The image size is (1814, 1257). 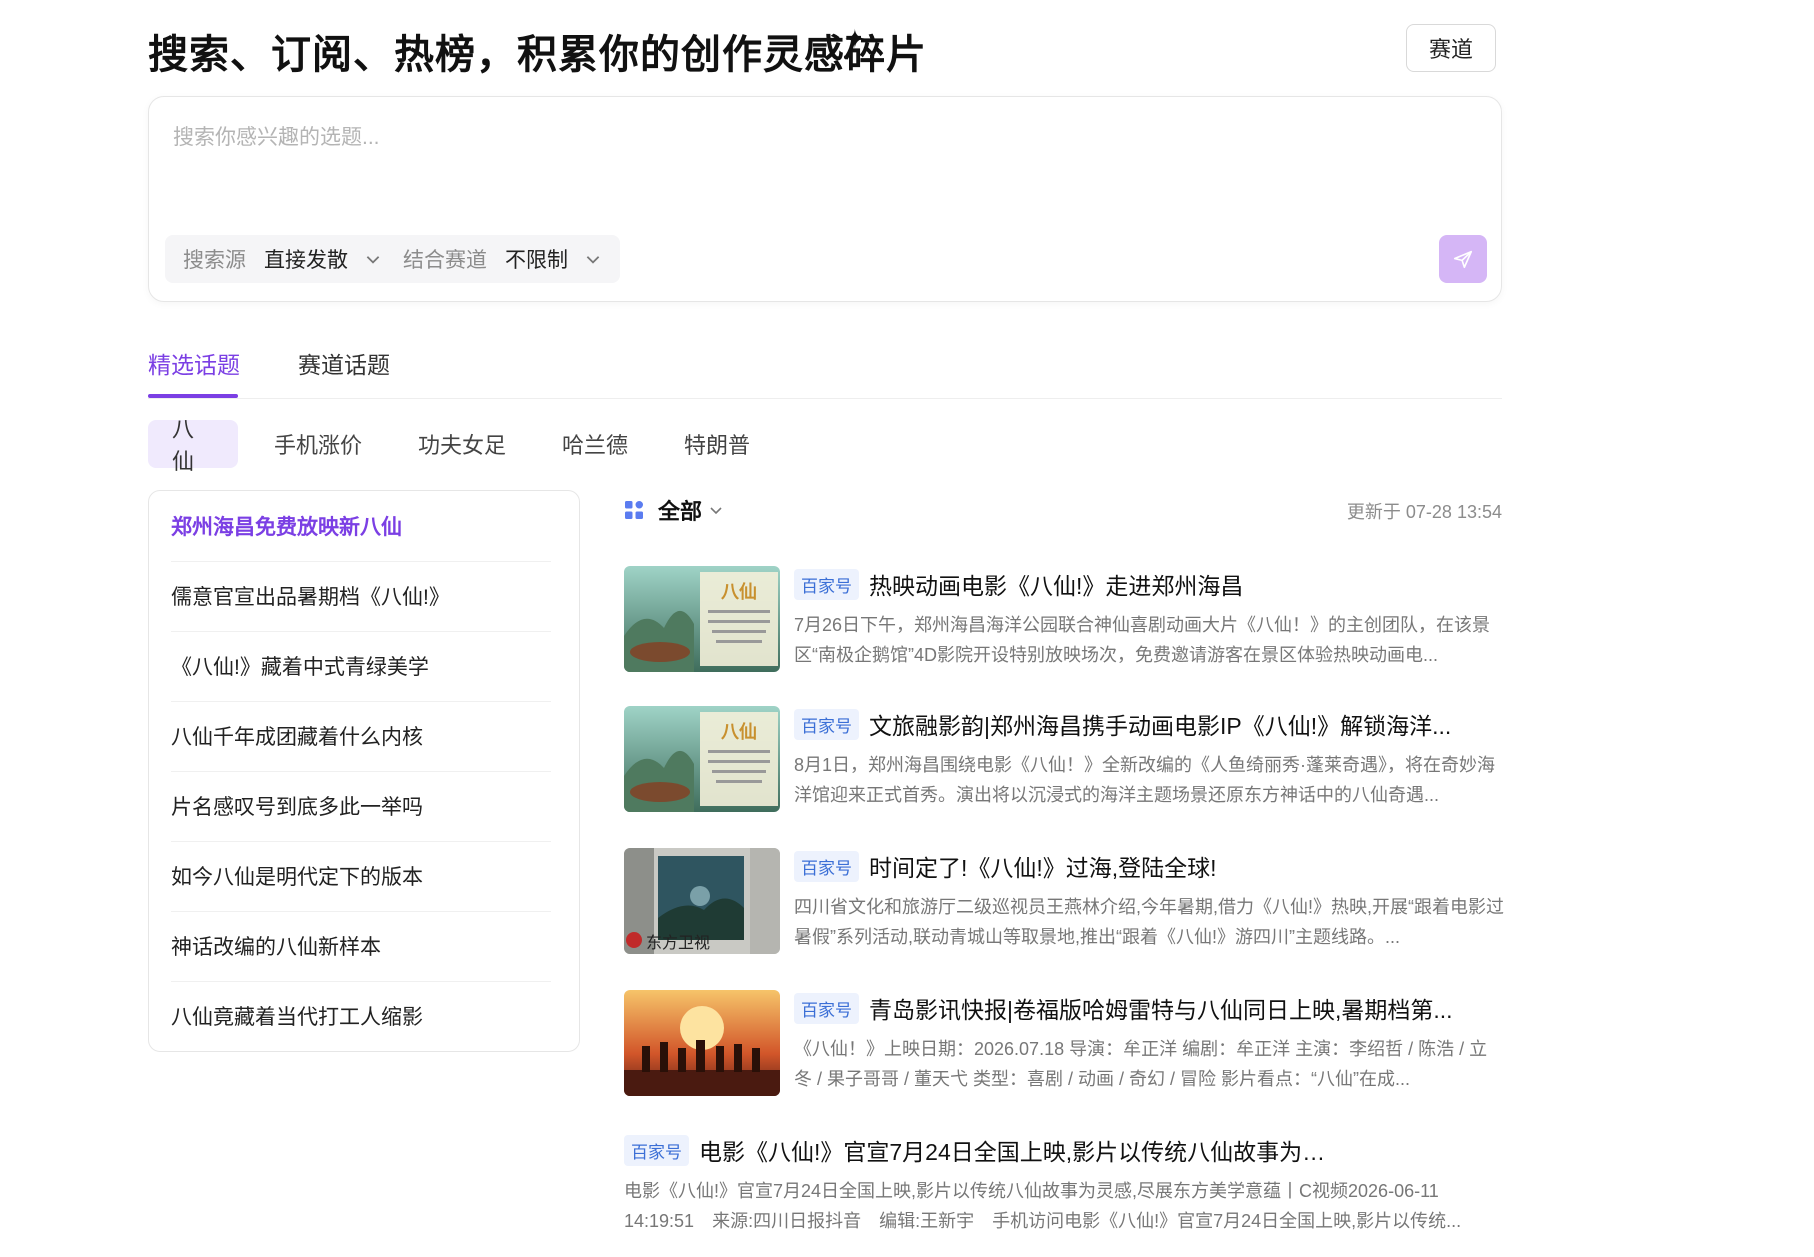 What do you see at coordinates (361, 946) in the screenshot?
I see `list-item: 神话改编的八仙新样本` at bounding box center [361, 946].